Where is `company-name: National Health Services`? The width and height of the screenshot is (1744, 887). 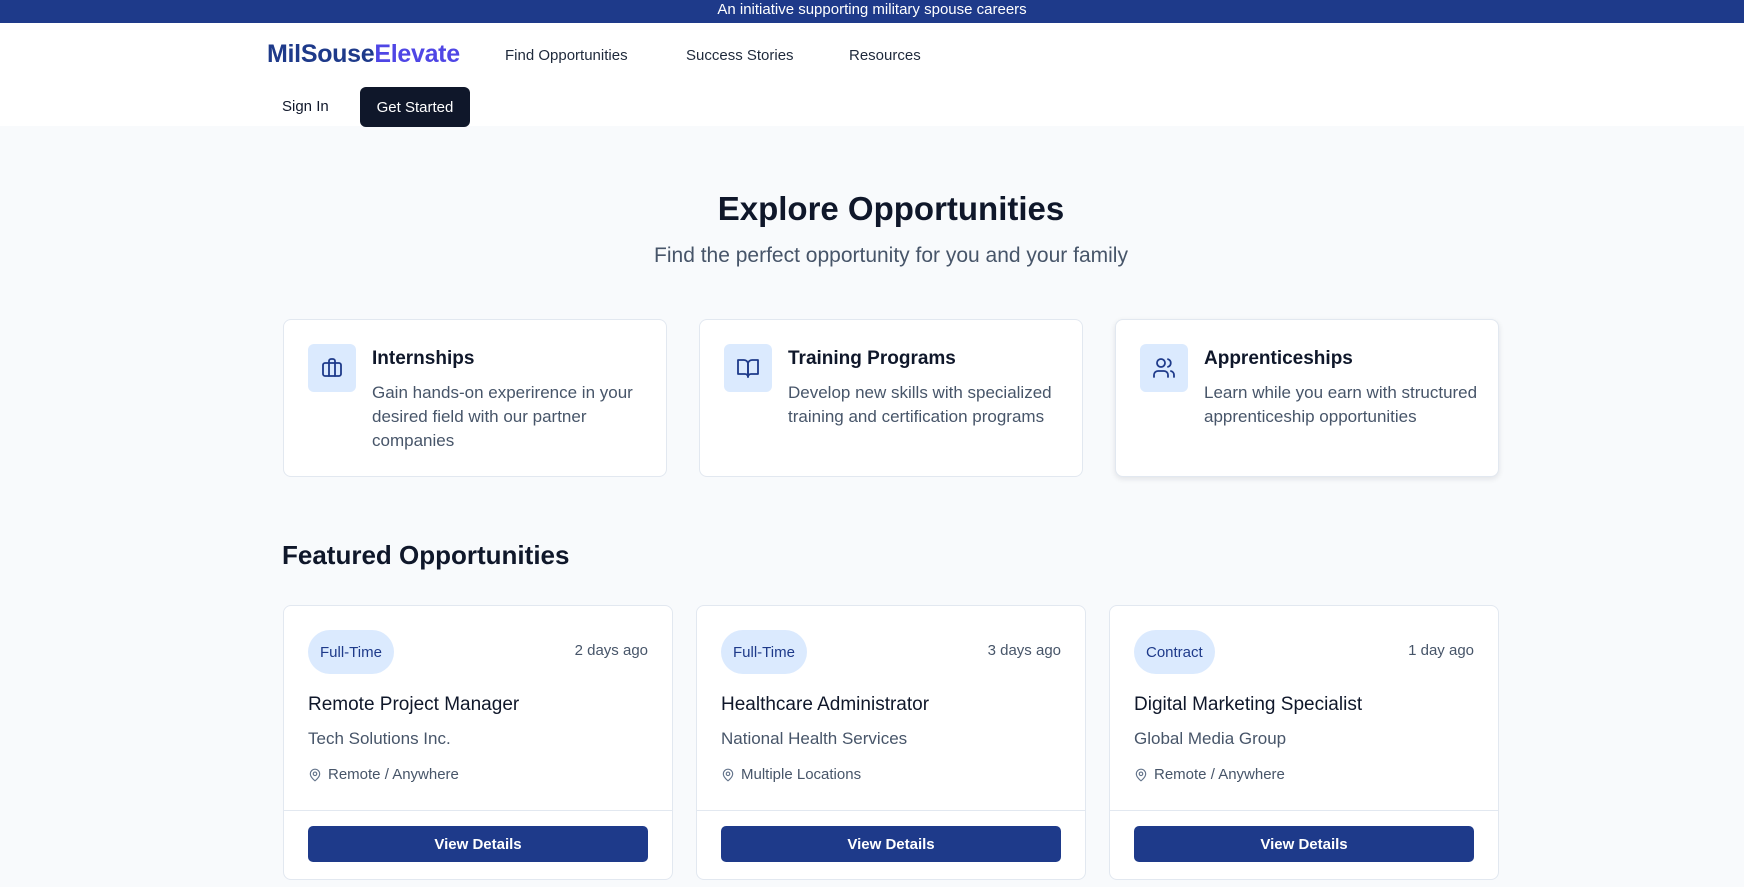 company-name: National Health Services is located at coordinates (814, 738).